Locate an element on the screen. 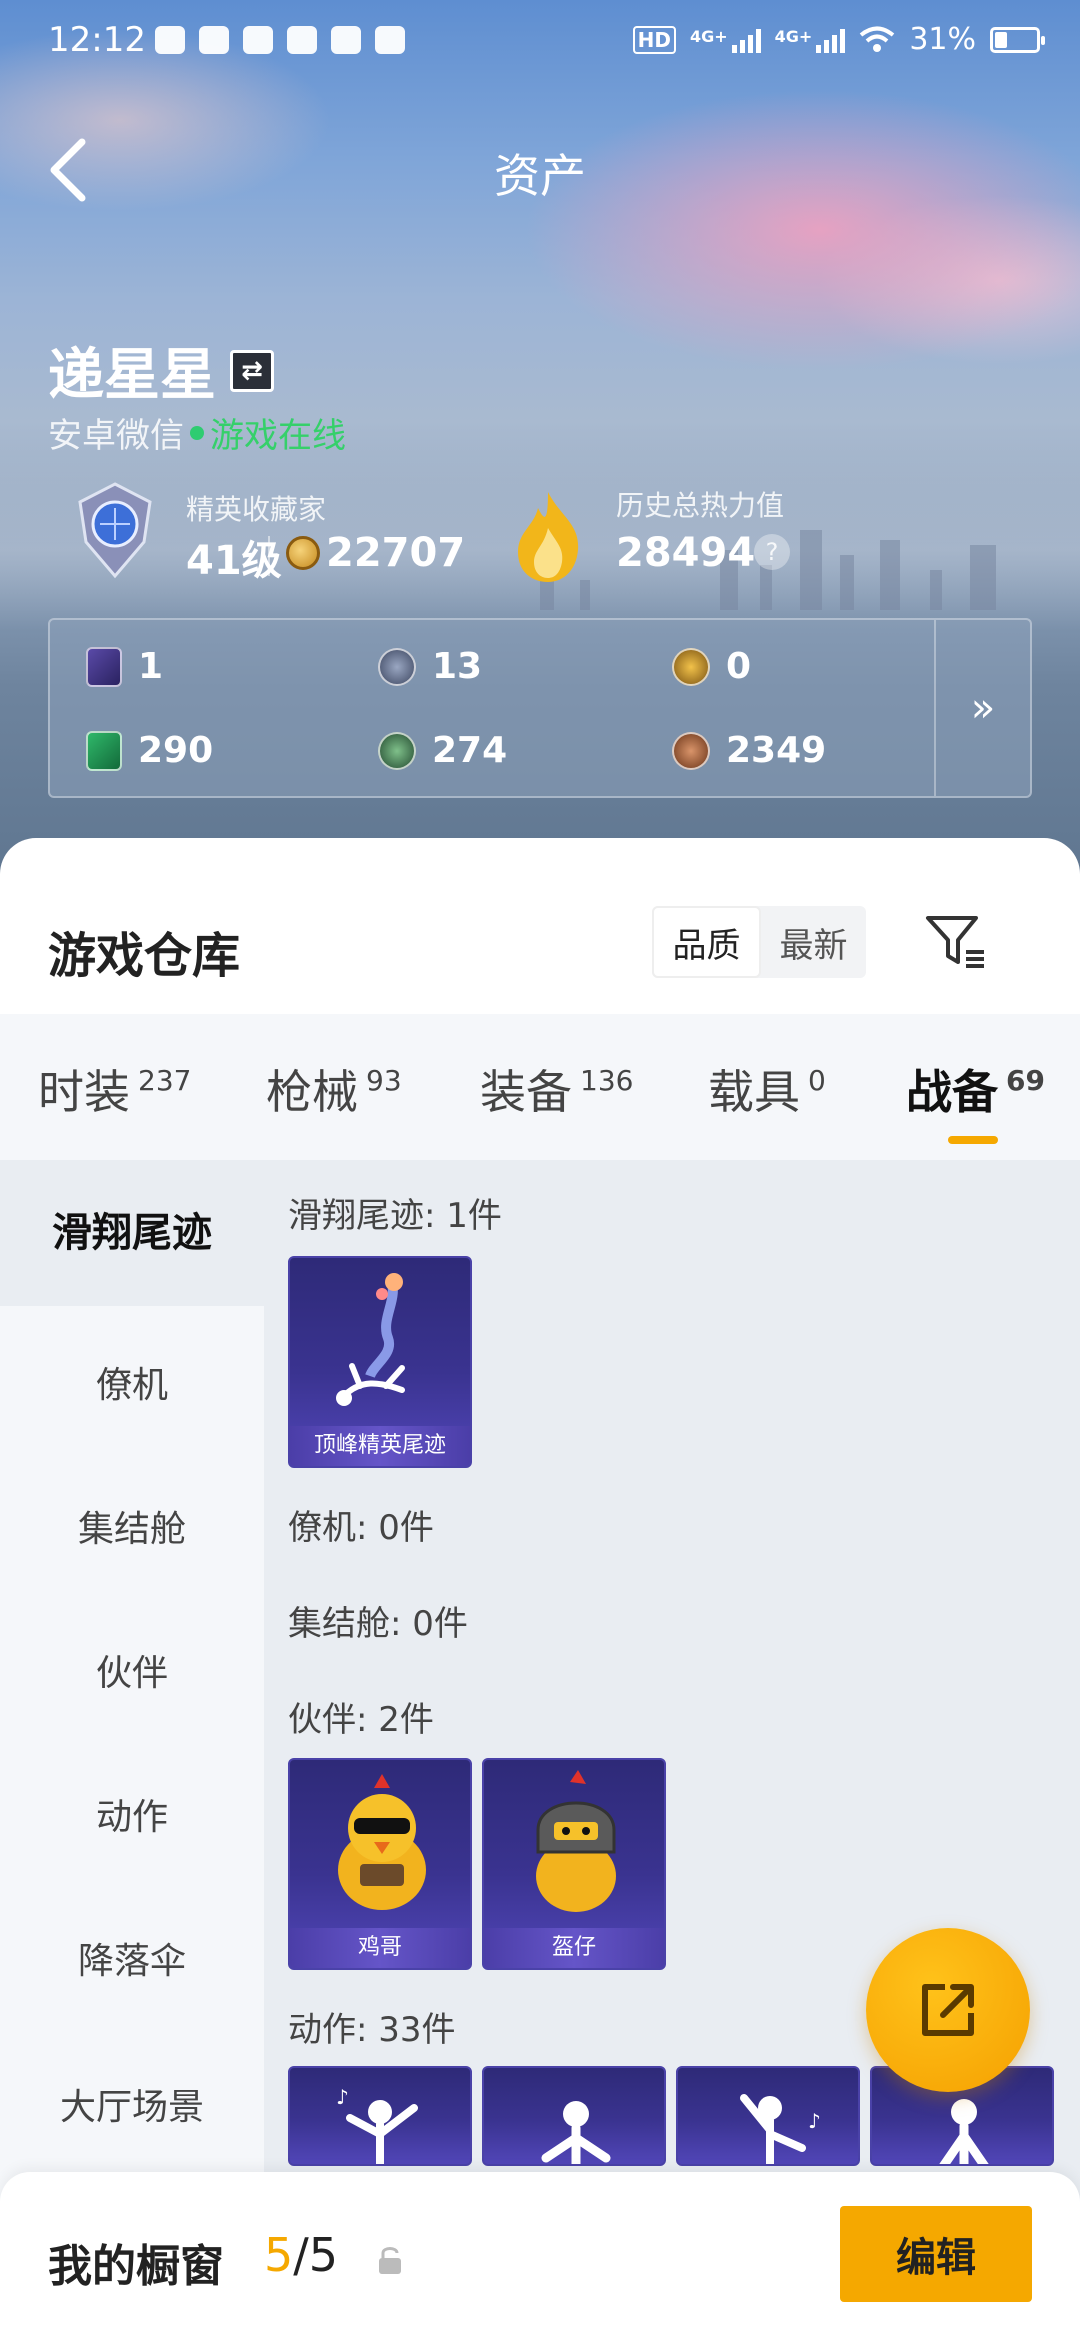  signal-1: 4G+ is located at coordinates (725, 40).